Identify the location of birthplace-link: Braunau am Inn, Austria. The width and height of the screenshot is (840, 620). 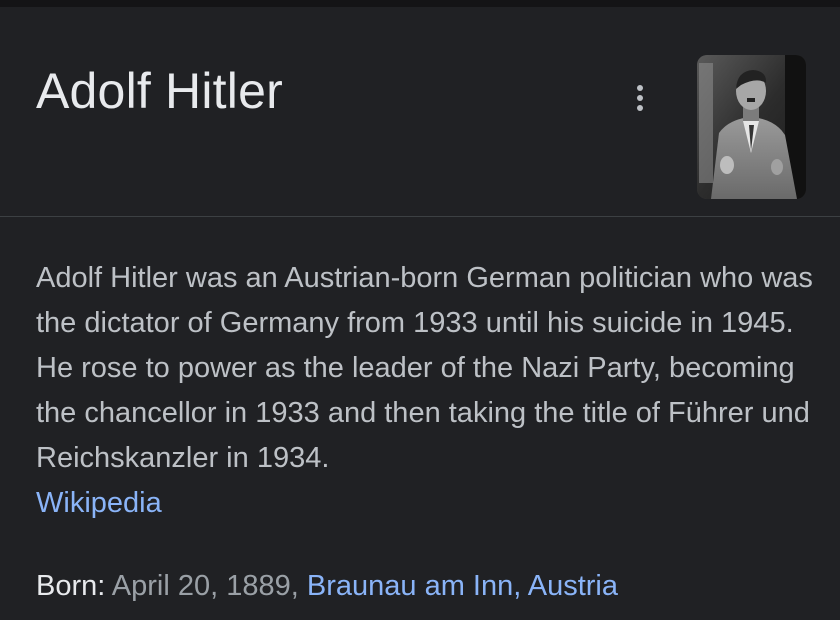
(462, 586).